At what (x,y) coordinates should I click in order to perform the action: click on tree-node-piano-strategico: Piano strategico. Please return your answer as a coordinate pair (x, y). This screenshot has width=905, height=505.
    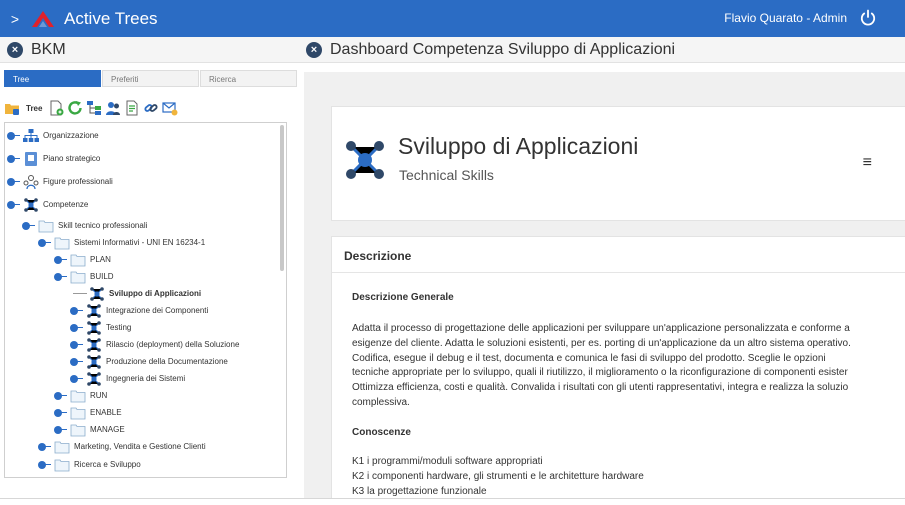
    Looking at the image, I should click on (53, 158).